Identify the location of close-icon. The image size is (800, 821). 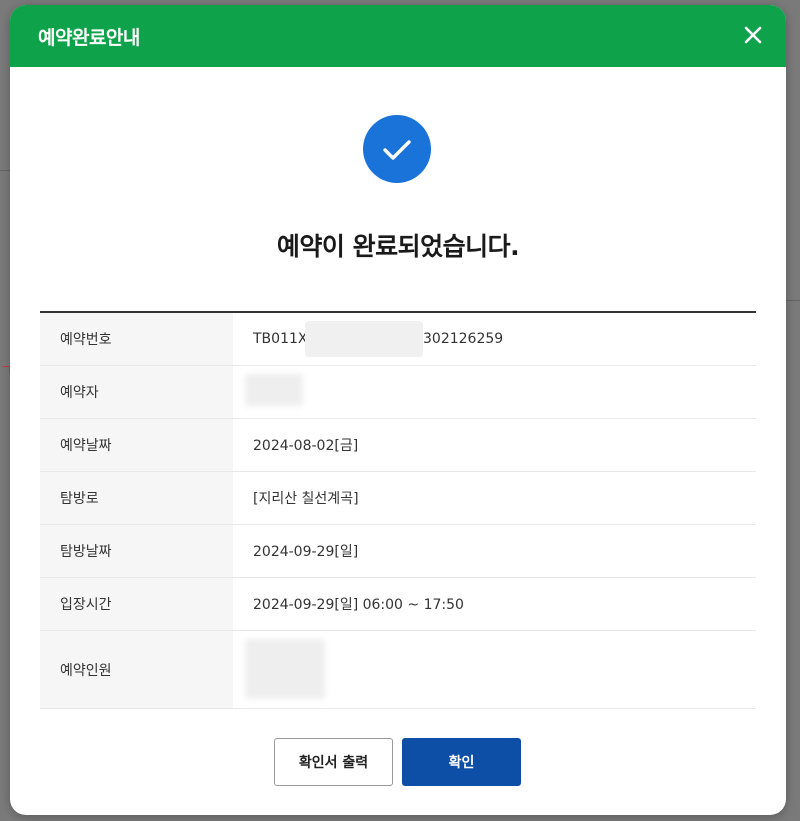
(753, 35).